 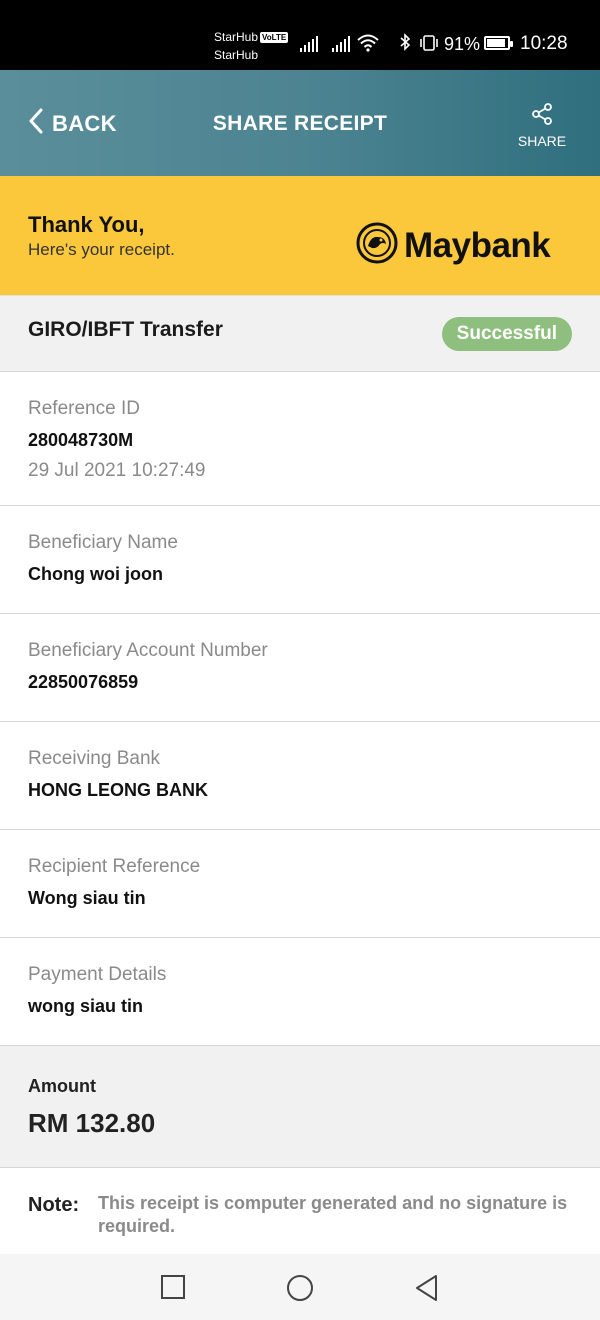 I want to click on beneficiary-account-value: 22850076859, so click(x=83, y=682).